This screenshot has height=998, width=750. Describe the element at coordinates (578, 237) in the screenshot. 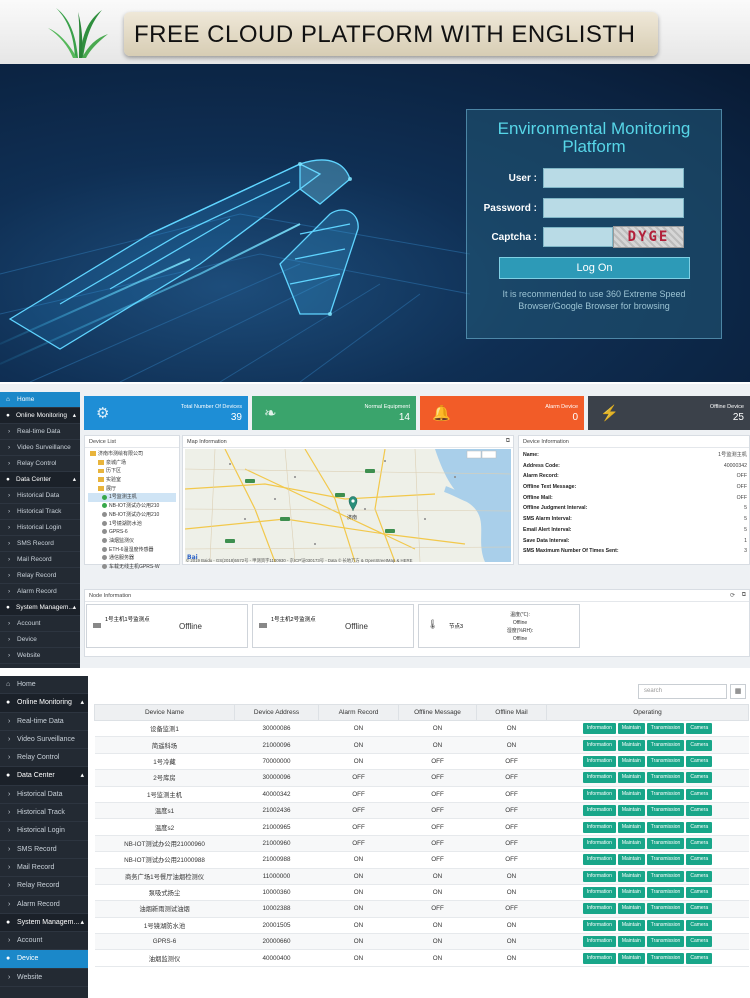

I see `captcha-input` at that location.